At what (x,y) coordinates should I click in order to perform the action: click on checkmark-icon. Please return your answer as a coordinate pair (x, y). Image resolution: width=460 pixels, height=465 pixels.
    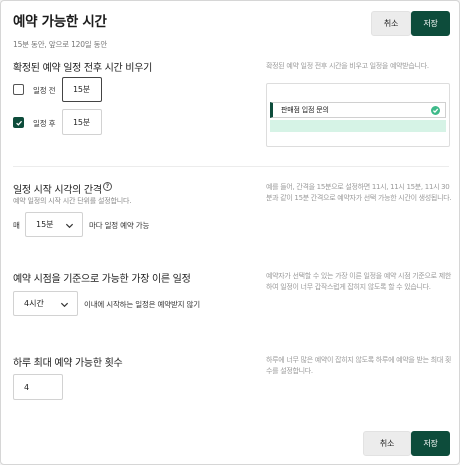
    Looking at the image, I should click on (18, 123).